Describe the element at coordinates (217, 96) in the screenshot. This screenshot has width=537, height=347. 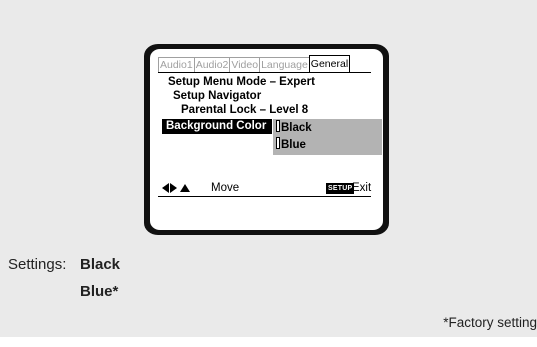
I see `menu-item-setup-navigator: Setup Navigator` at that location.